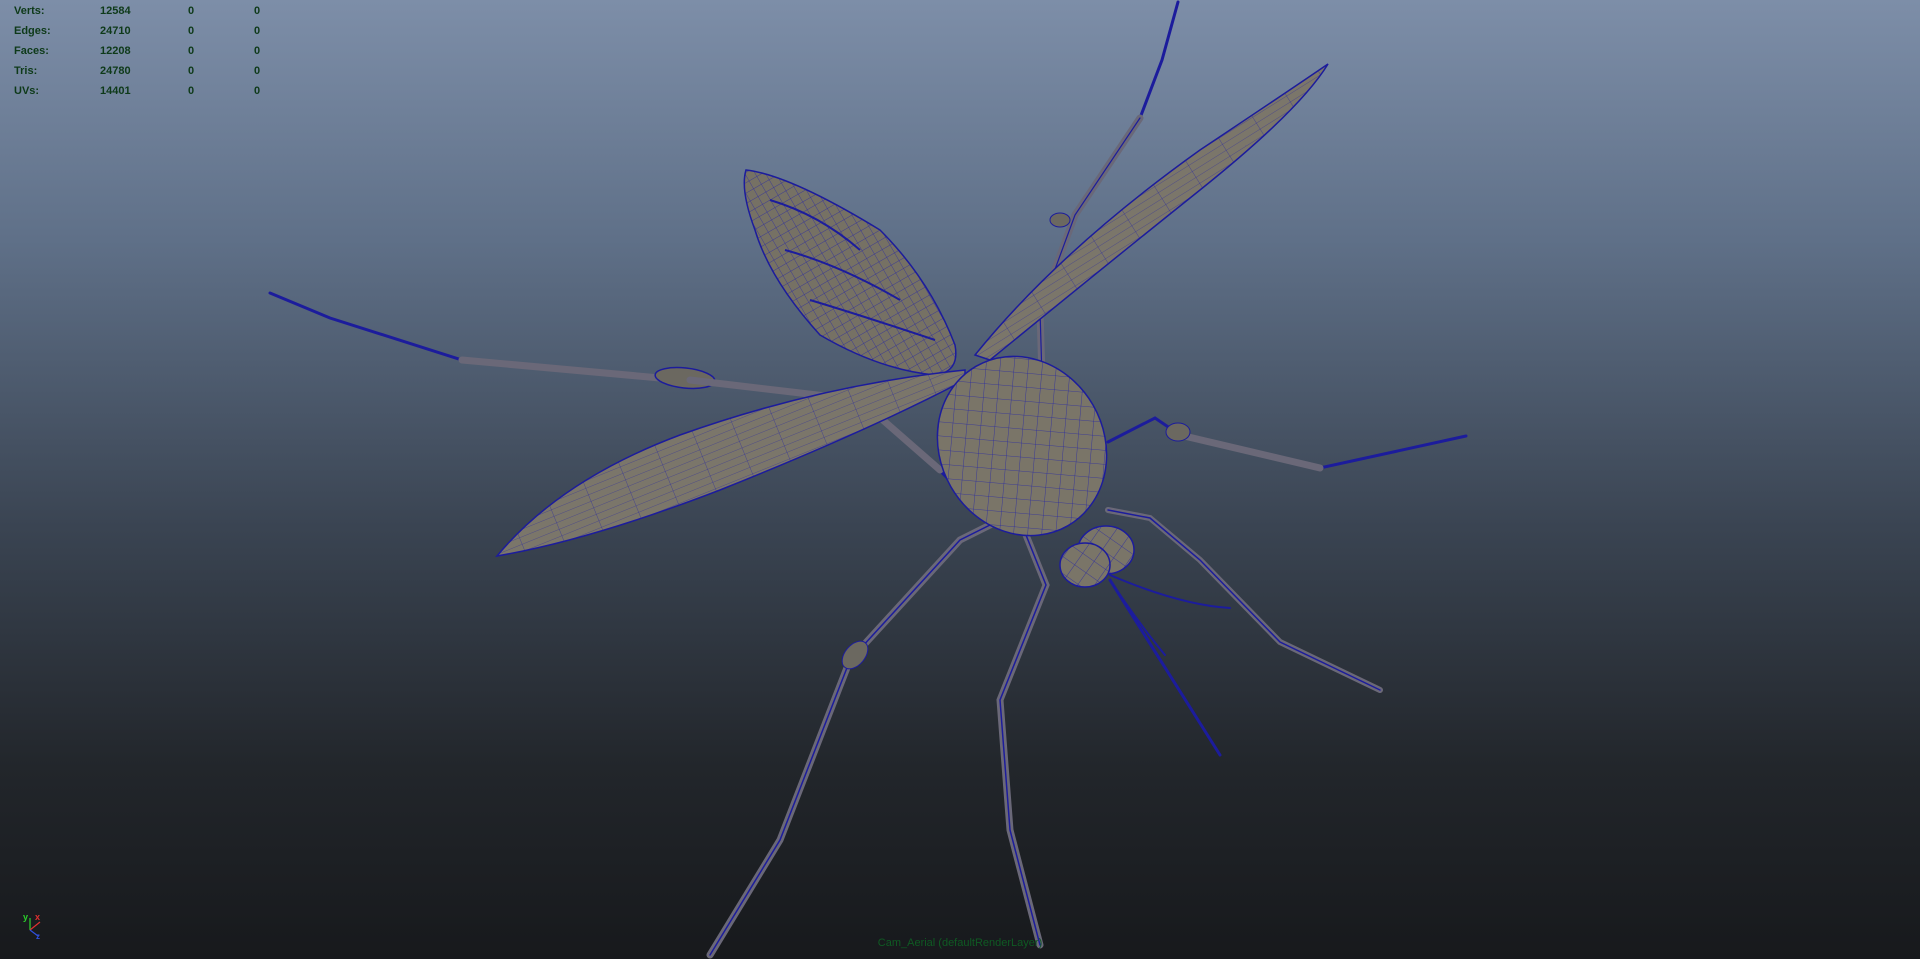 The height and width of the screenshot is (959, 1920). Describe the element at coordinates (1097, 556) in the screenshot. I see `mosquito-head` at that location.